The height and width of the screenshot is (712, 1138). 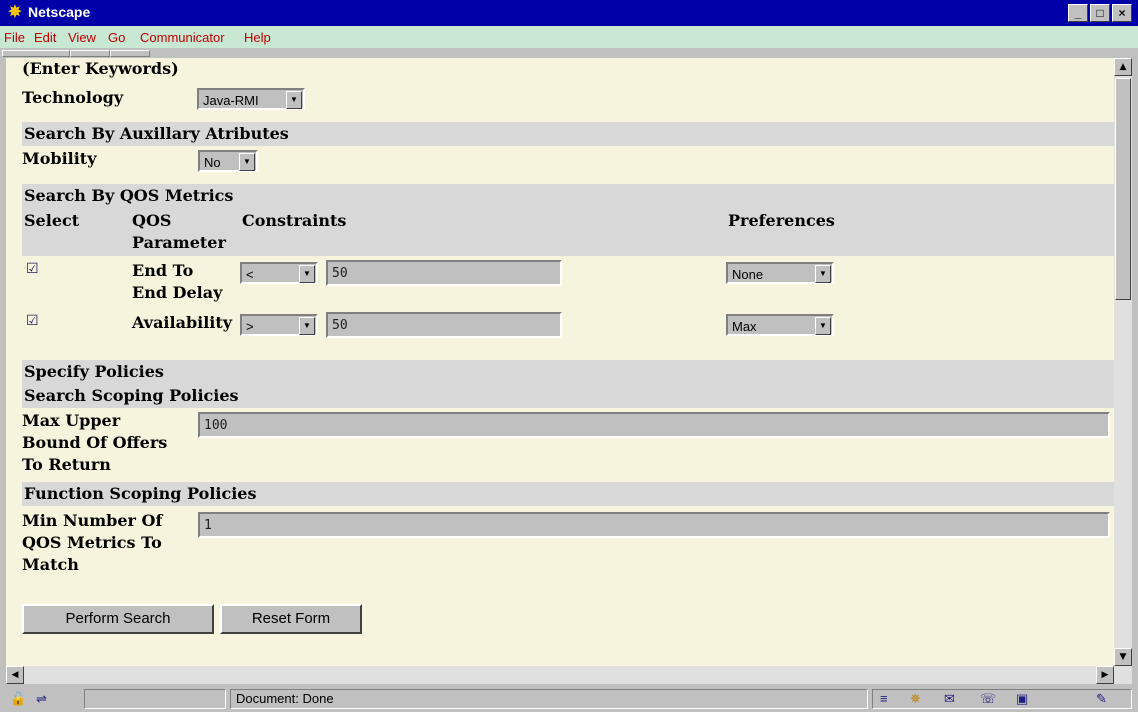 I want to click on min-metrics-label-line3: Match, so click(x=50, y=564).